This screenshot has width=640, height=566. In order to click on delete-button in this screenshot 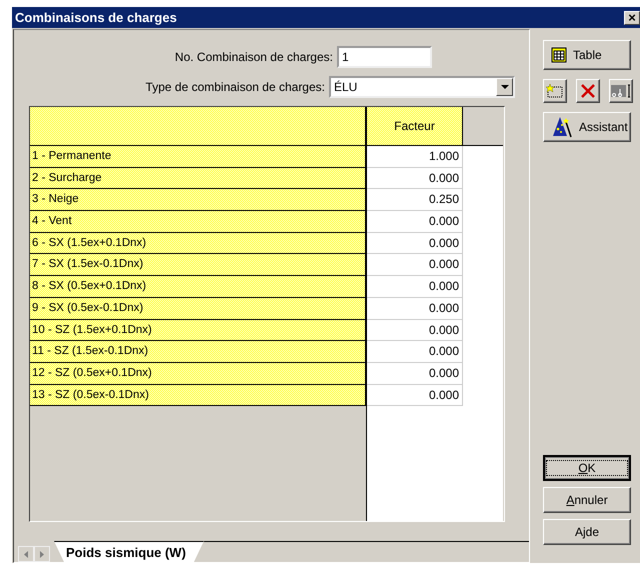, I will do `click(588, 91)`.